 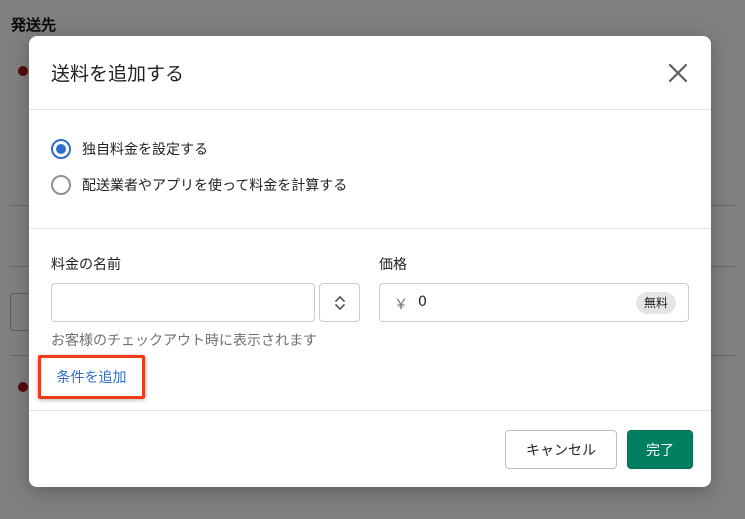 I want to click on close-icon, so click(x=678, y=73).